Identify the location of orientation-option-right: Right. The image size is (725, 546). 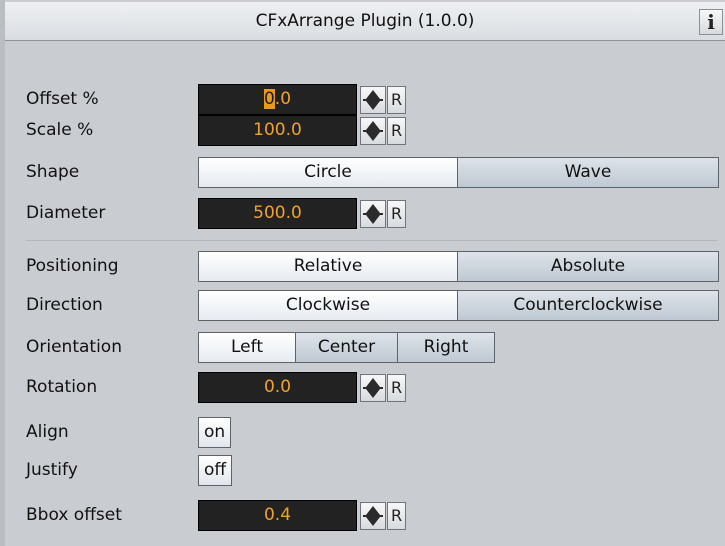
(446, 347).